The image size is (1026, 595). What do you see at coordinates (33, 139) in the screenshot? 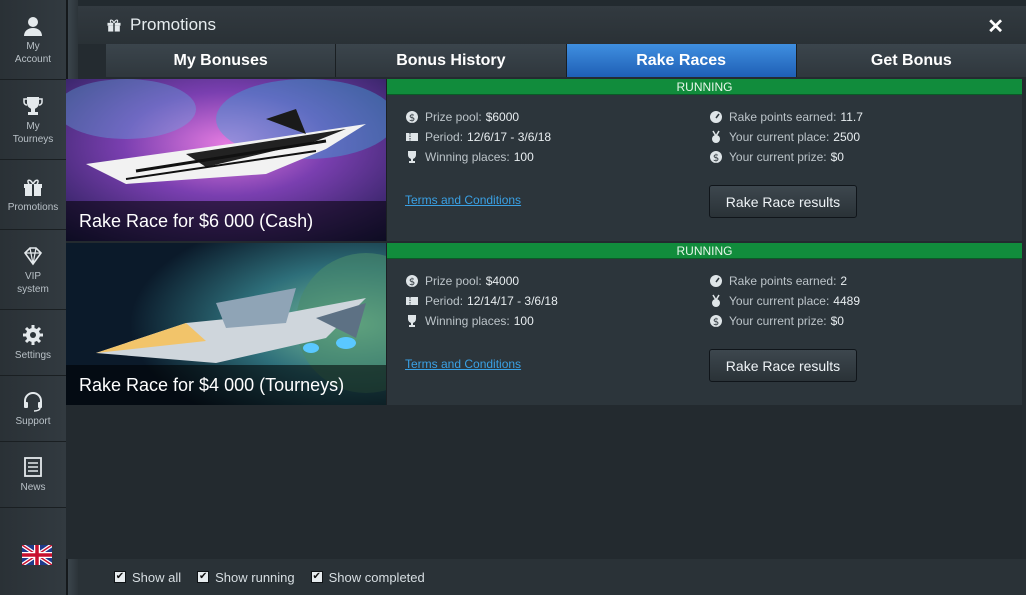
I see `sidebar-item-label: Tourneys` at bounding box center [33, 139].